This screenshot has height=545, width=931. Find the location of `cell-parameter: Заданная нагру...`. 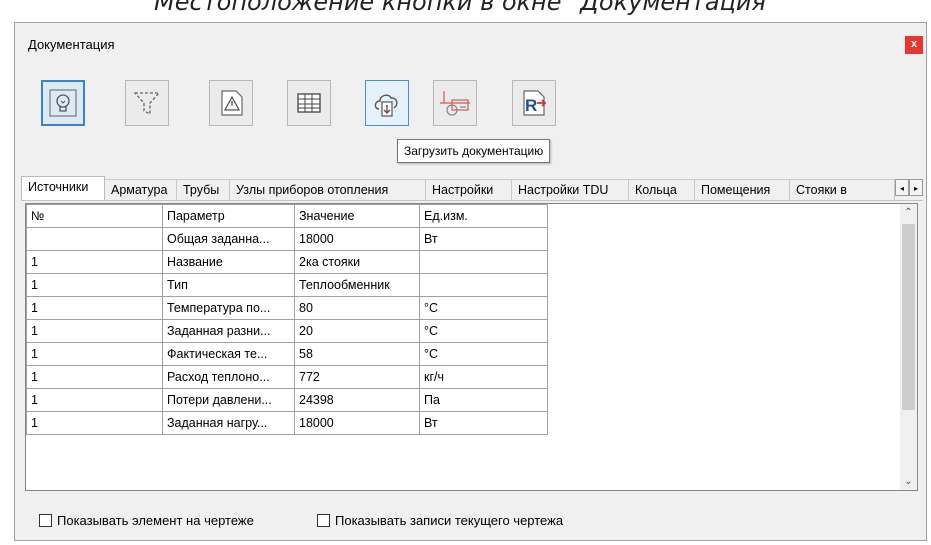

cell-parameter: Заданная нагру... is located at coordinates (228, 423).